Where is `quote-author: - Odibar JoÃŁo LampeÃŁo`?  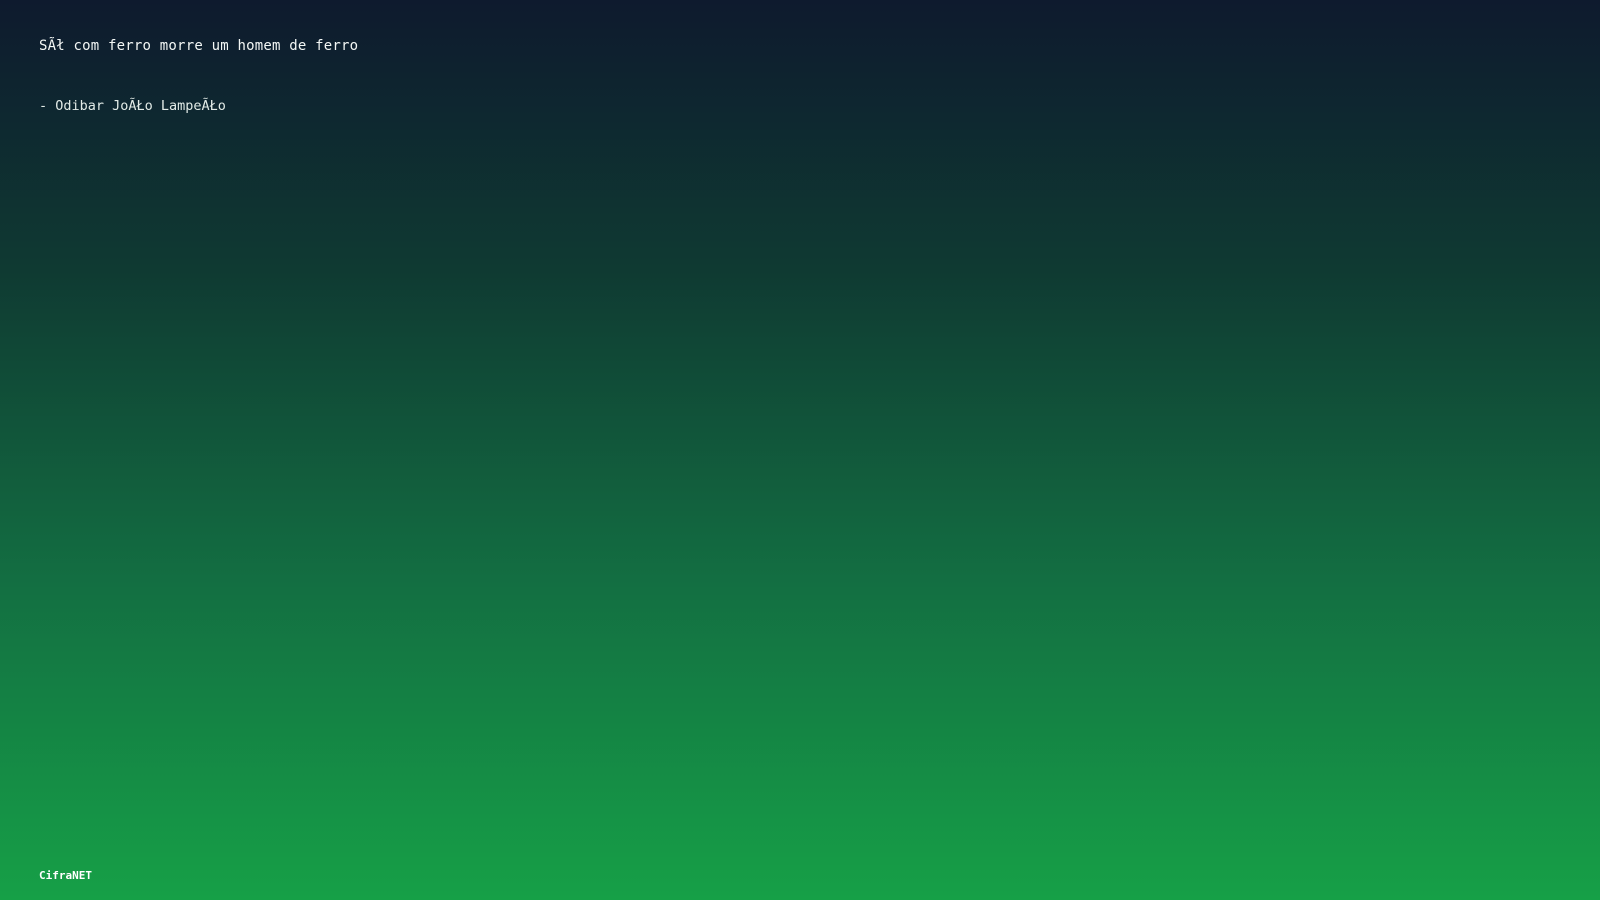
quote-author: - Odibar JoÃŁo LampeÃŁo is located at coordinates (132, 106).